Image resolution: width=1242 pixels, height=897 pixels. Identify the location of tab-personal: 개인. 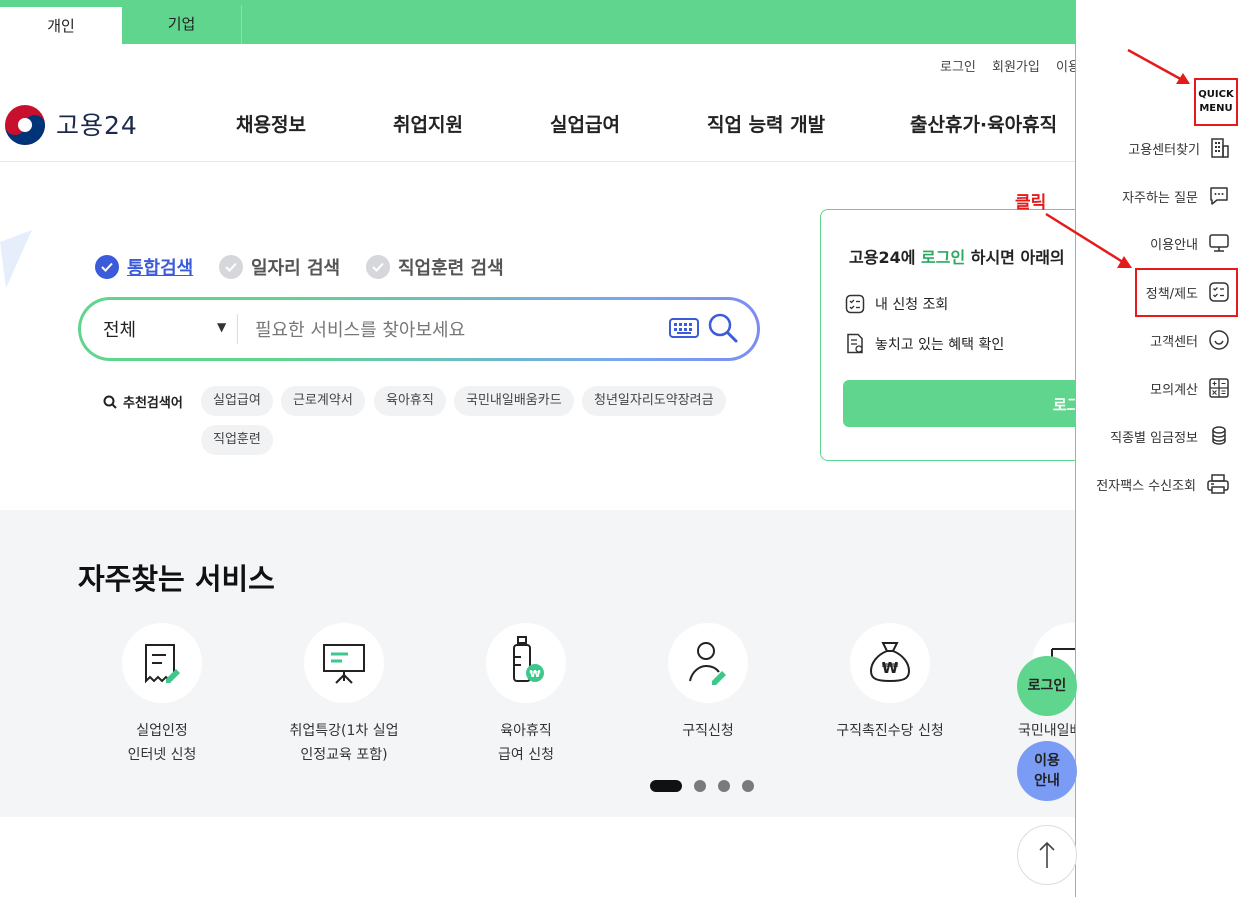
(61, 25).